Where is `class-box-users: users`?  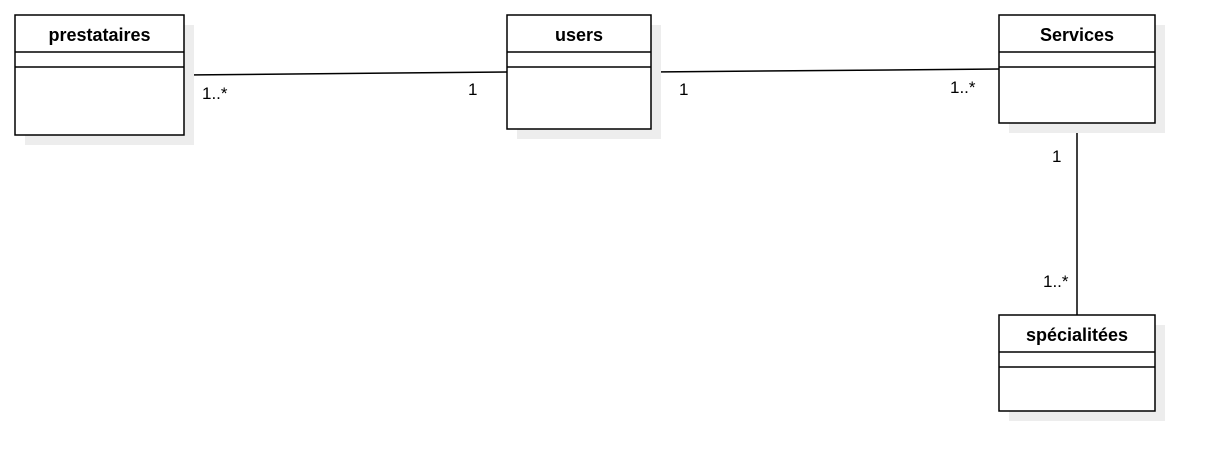 class-box-users: users is located at coordinates (583, 76).